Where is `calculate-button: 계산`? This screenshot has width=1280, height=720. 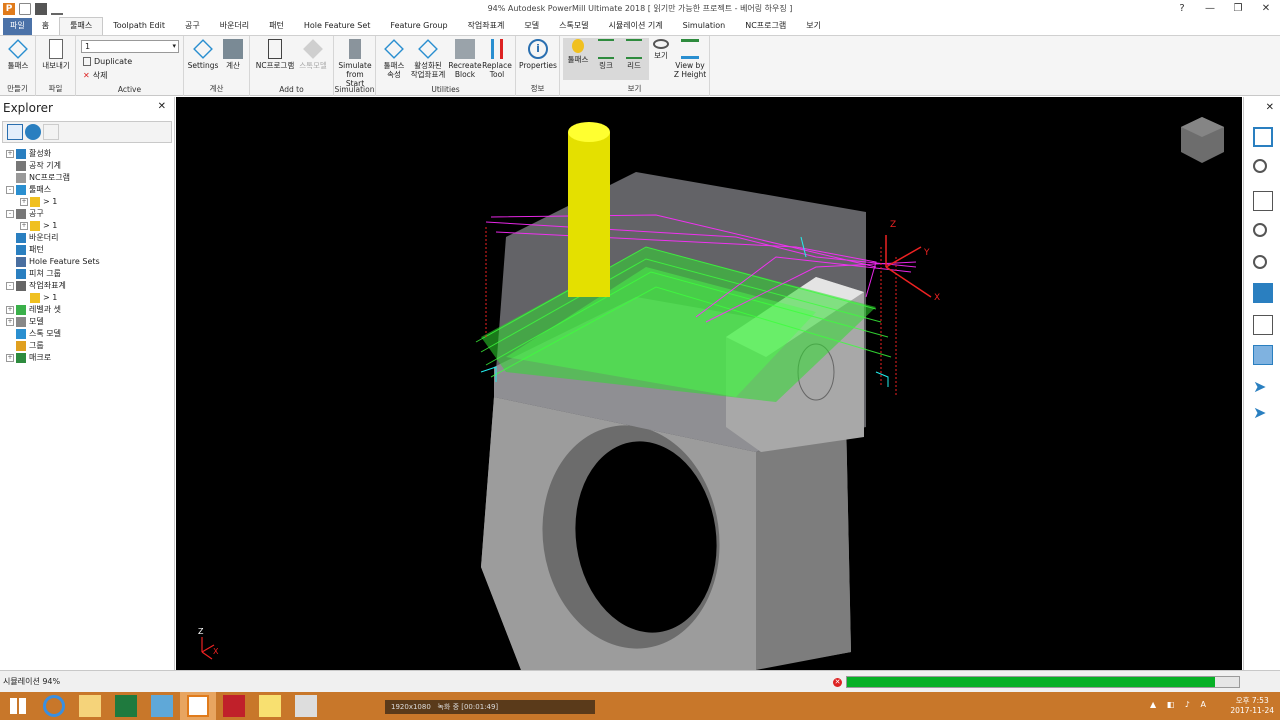
calculate-button: 계산 is located at coordinates (233, 54).